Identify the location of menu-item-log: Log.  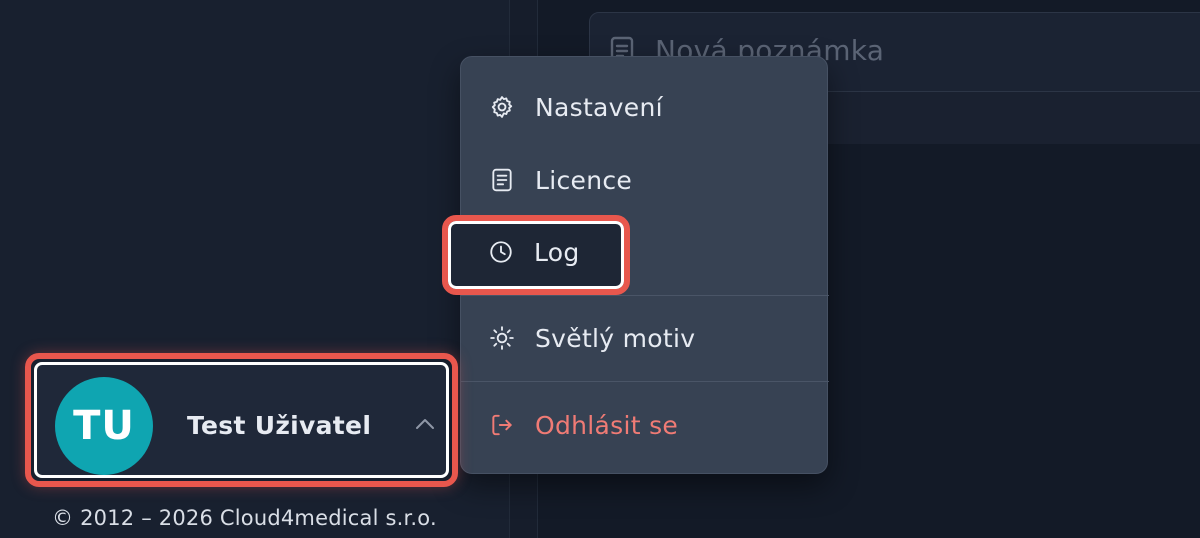
(540, 252).